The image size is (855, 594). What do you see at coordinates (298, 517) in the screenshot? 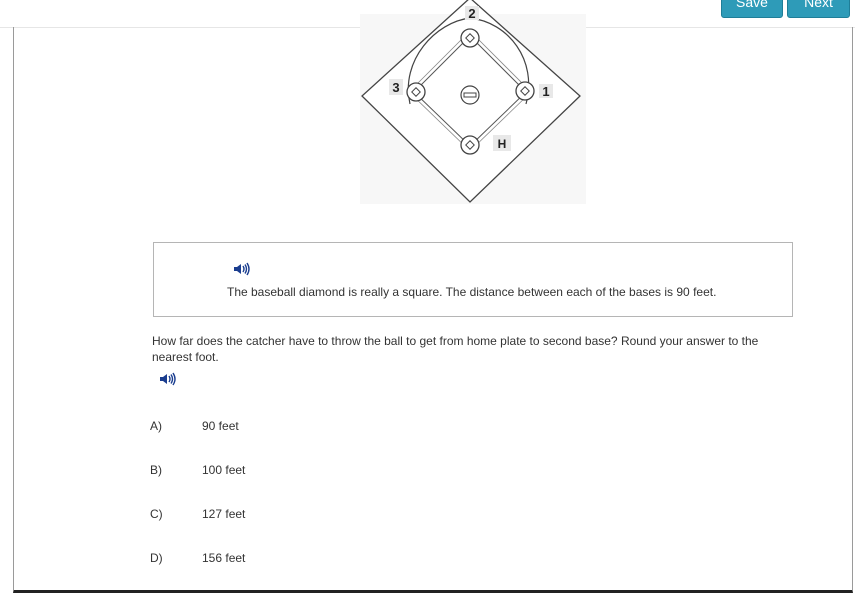
I see `answer-choice-c: C) 127 feet` at bounding box center [298, 517].